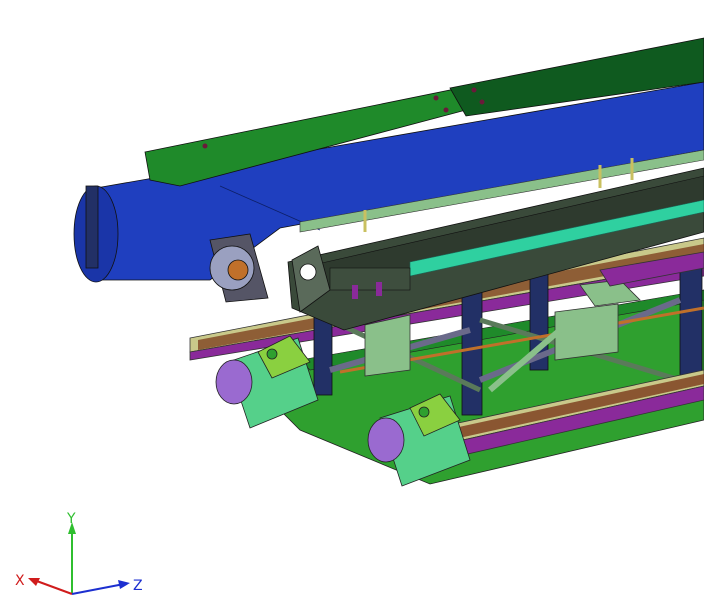 The width and height of the screenshot is (704, 605). What do you see at coordinates (20, 581) in the screenshot?
I see `x-axis-label: X` at bounding box center [20, 581].